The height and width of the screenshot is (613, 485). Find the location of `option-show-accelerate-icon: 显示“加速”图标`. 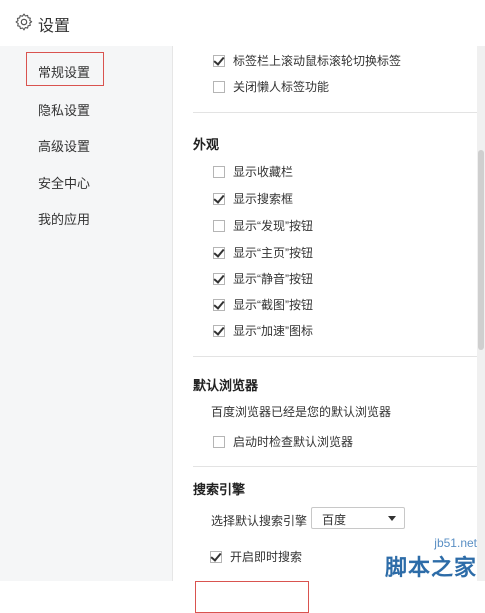

option-show-accelerate-icon: 显示“加速”图标 is located at coordinates (263, 330).